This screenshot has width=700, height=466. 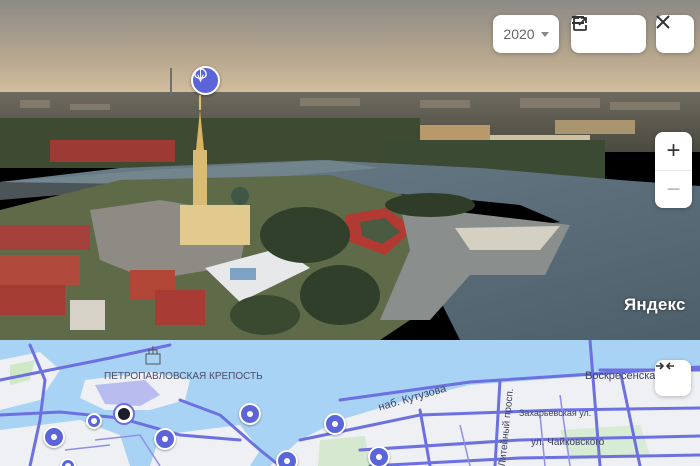 I want to click on close-button, so click(x=675, y=34).